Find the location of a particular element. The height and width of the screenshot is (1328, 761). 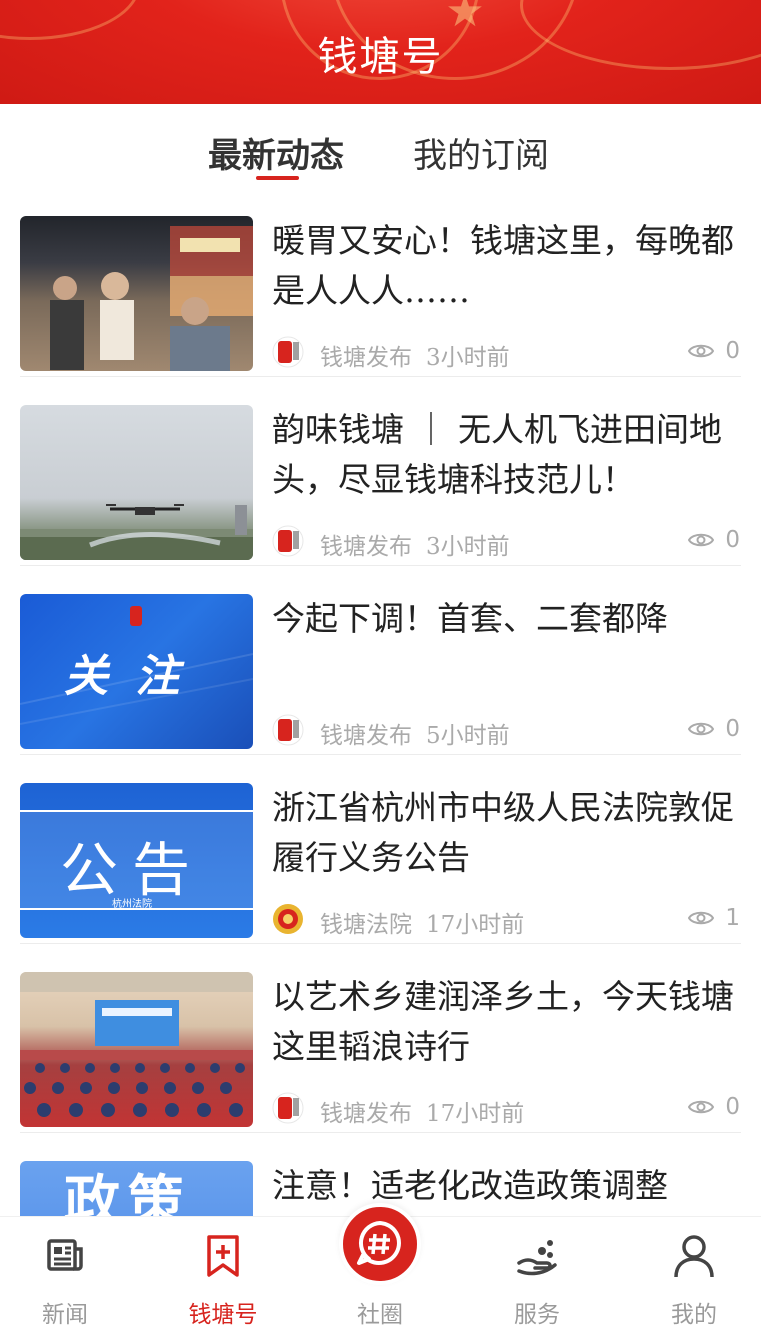

feed-item: 以艺术乡建润泽乡土，今天钱塘这里韬浪诗行 钱塘发布 17小时前 0 is located at coordinates (380, 1038).